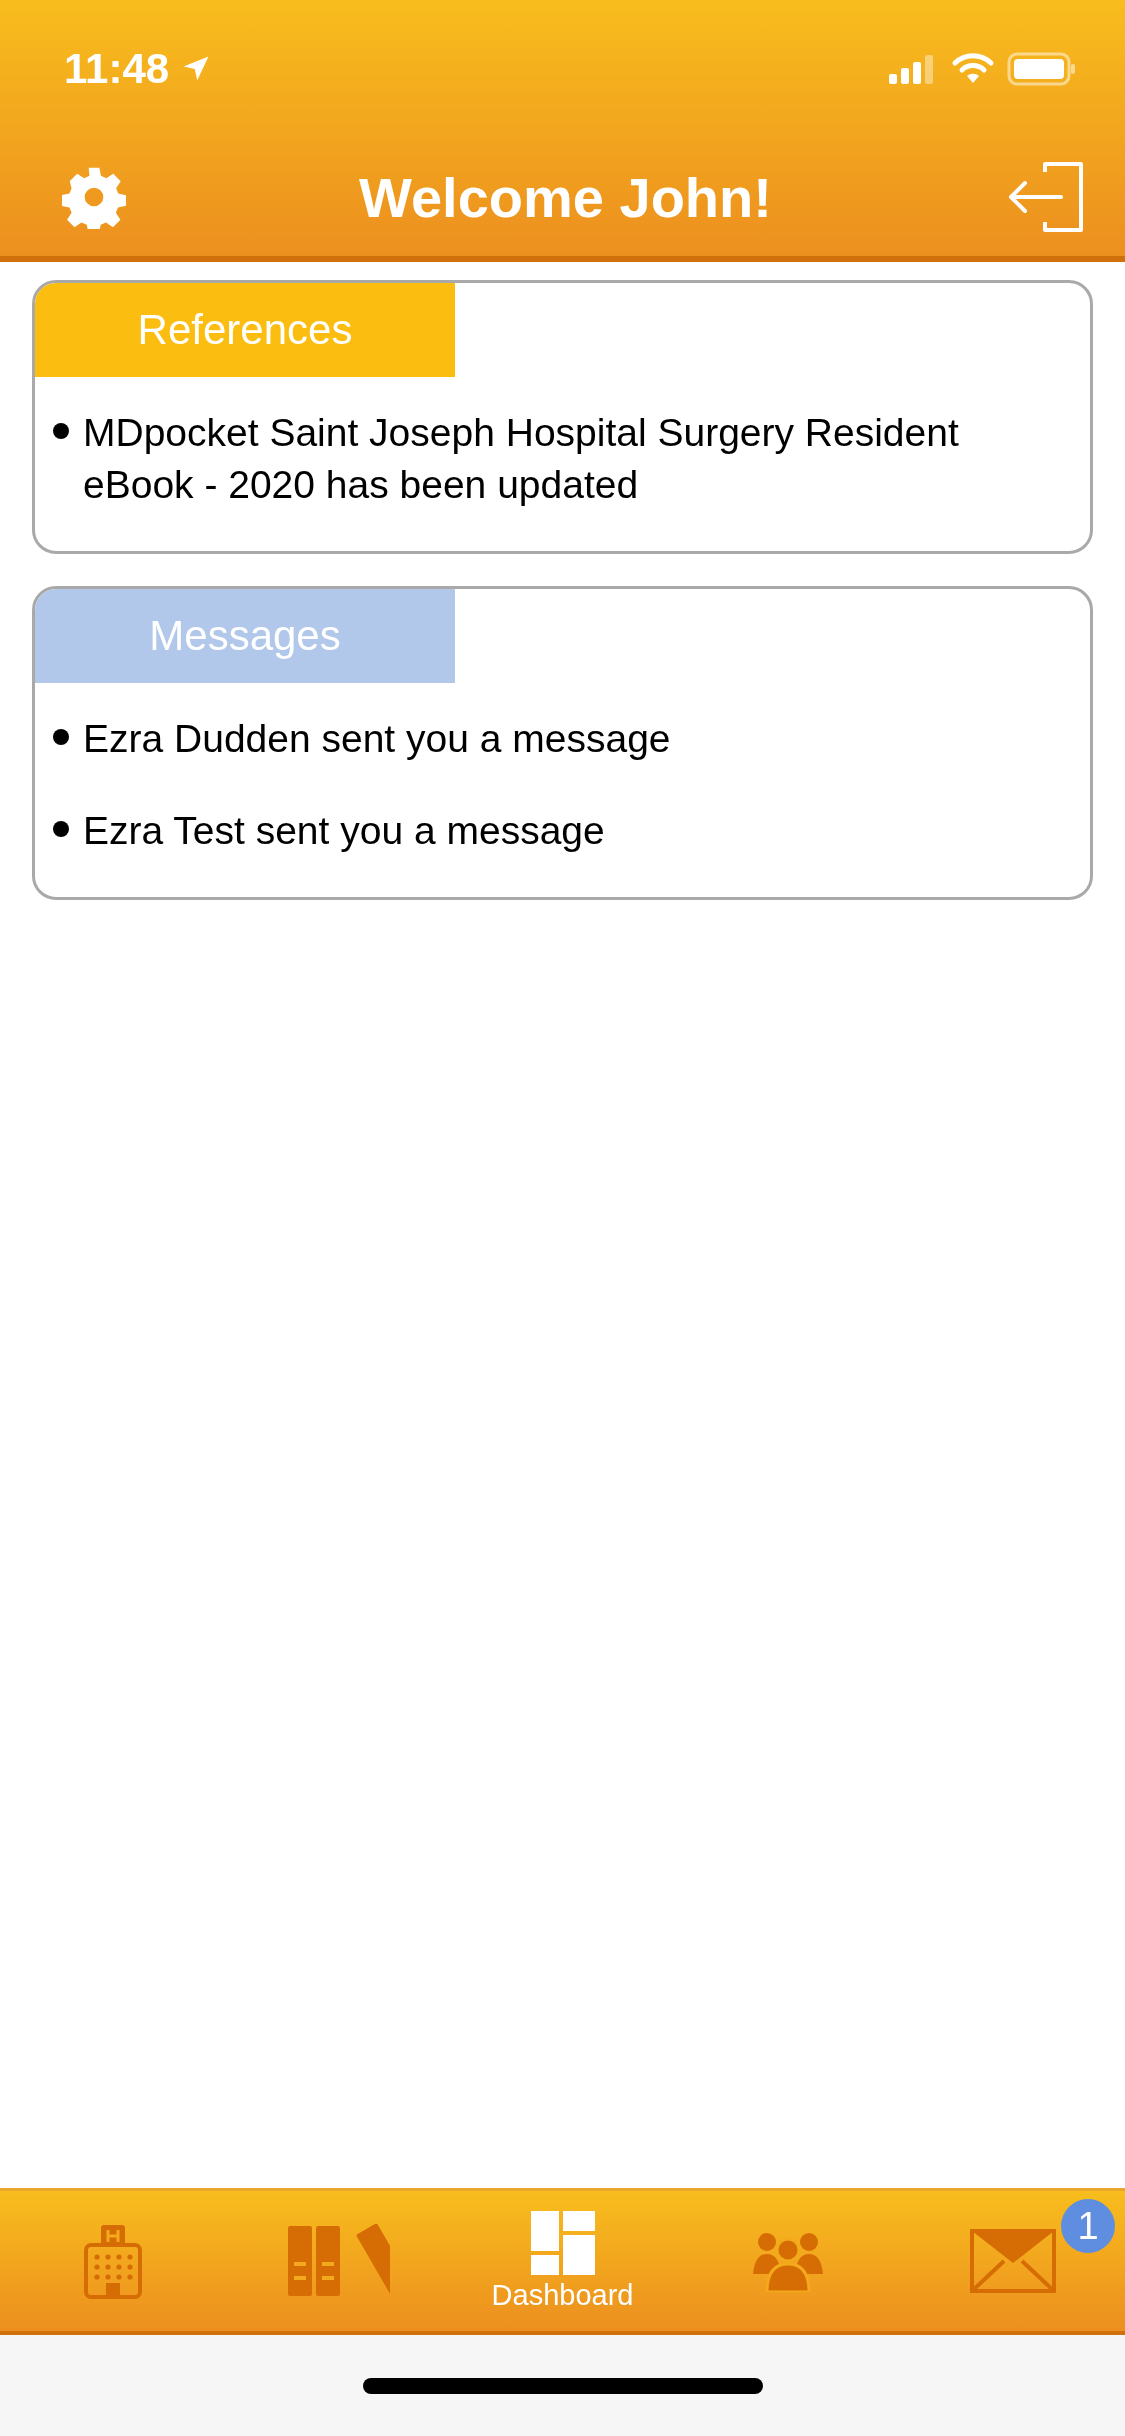 The image size is (1125, 2436). What do you see at coordinates (973, 69) in the screenshot?
I see `wifi-icon` at bounding box center [973, 69].